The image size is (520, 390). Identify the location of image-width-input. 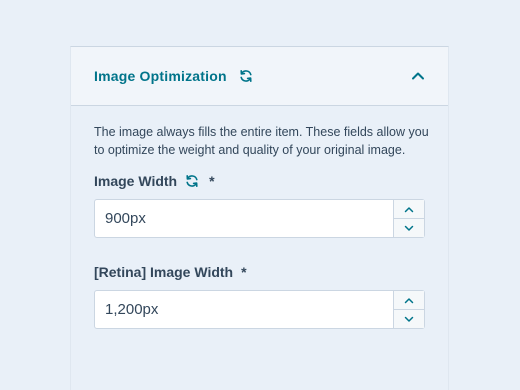
(244, 218).